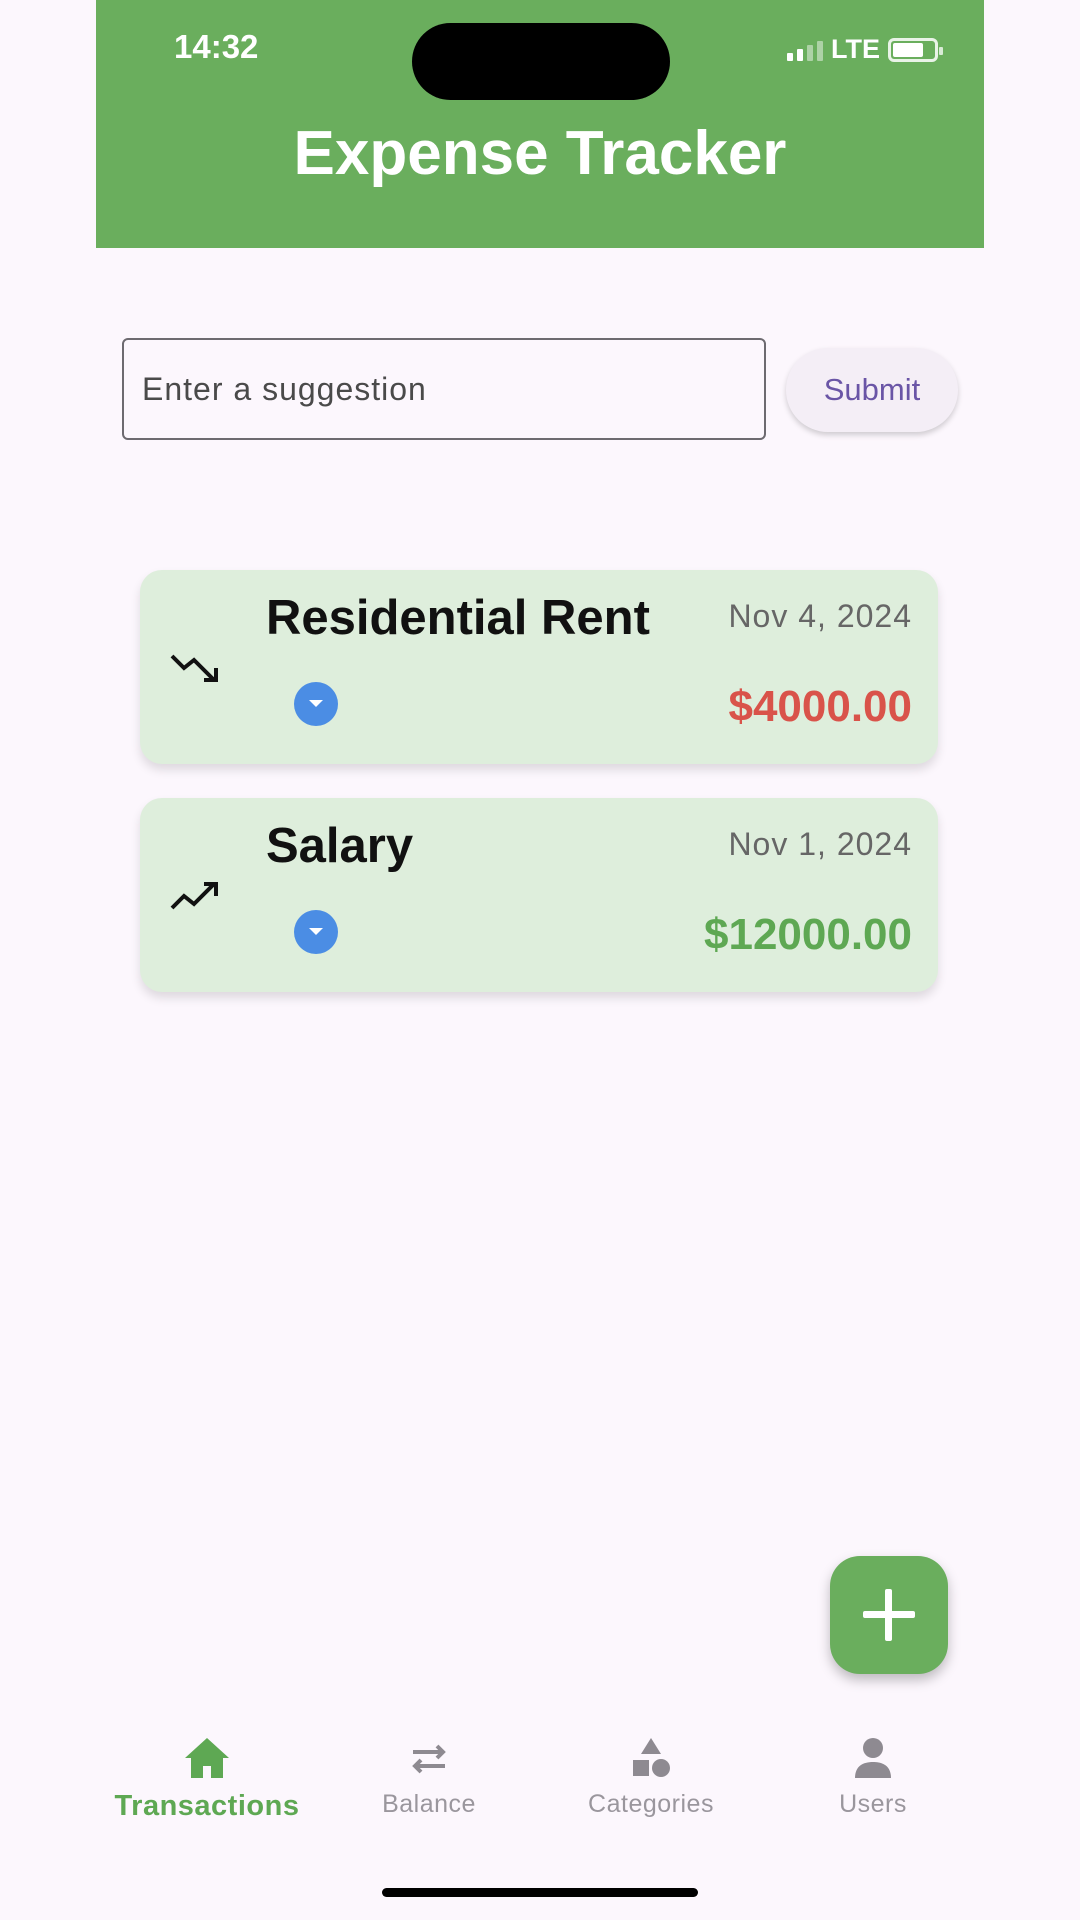  What do you see at coordinates (651, 1804) in the screenshot?
I see `nav-label: Categories` at bounding box center [651, 1804].